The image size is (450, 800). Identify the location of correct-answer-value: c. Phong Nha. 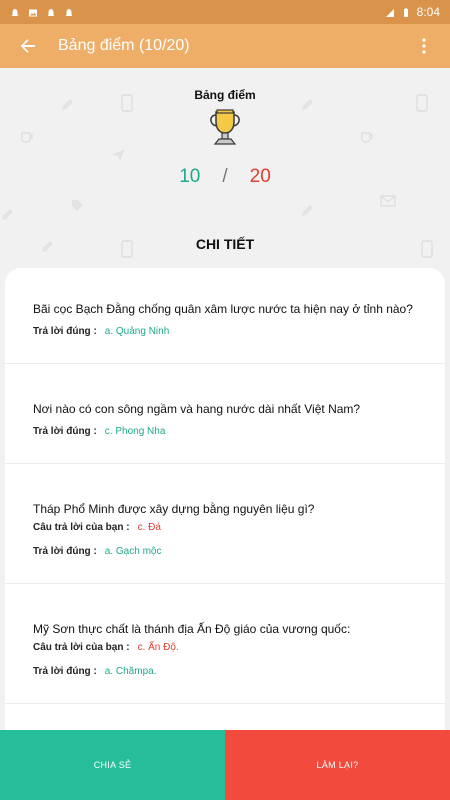
(135, 431).